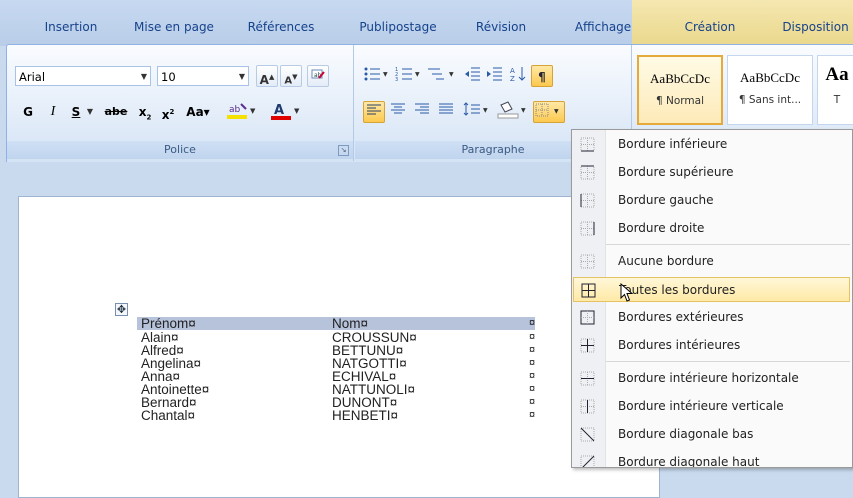 The image size is (853, 498). What do you see at coordinates (83, 76) in the screenshot?
I see `font-name-combo: Arial ▼` at bounding box center [83, 76].